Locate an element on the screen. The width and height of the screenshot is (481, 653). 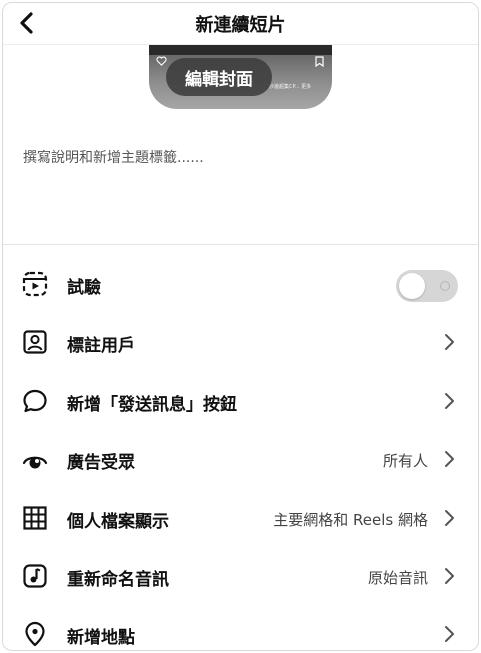
eye-icon is located at coordinates (35, 459).